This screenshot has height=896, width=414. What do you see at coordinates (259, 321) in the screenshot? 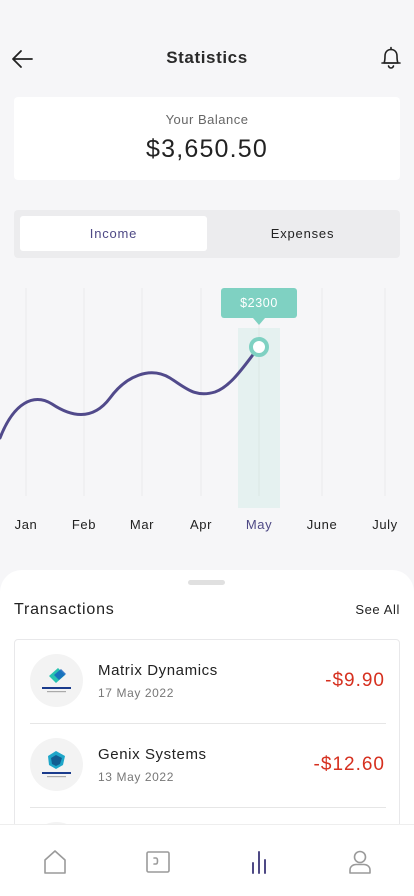
I see `tooltip-arrow` at bounding box center [259, 321].